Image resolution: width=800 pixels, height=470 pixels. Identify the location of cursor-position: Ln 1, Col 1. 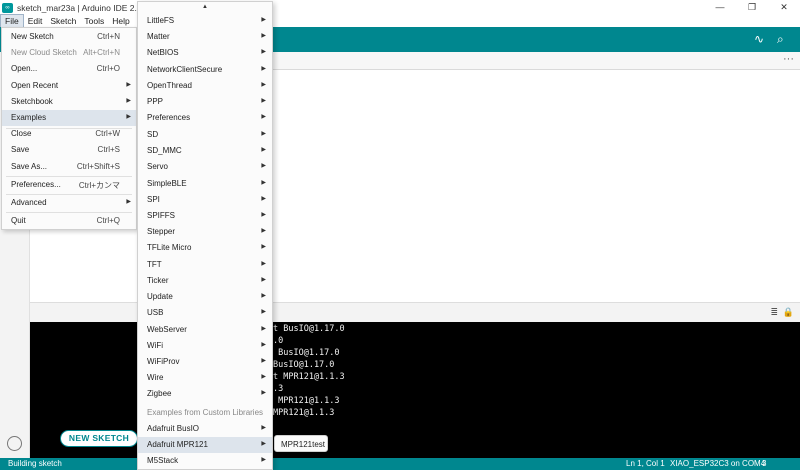
(645, 463).